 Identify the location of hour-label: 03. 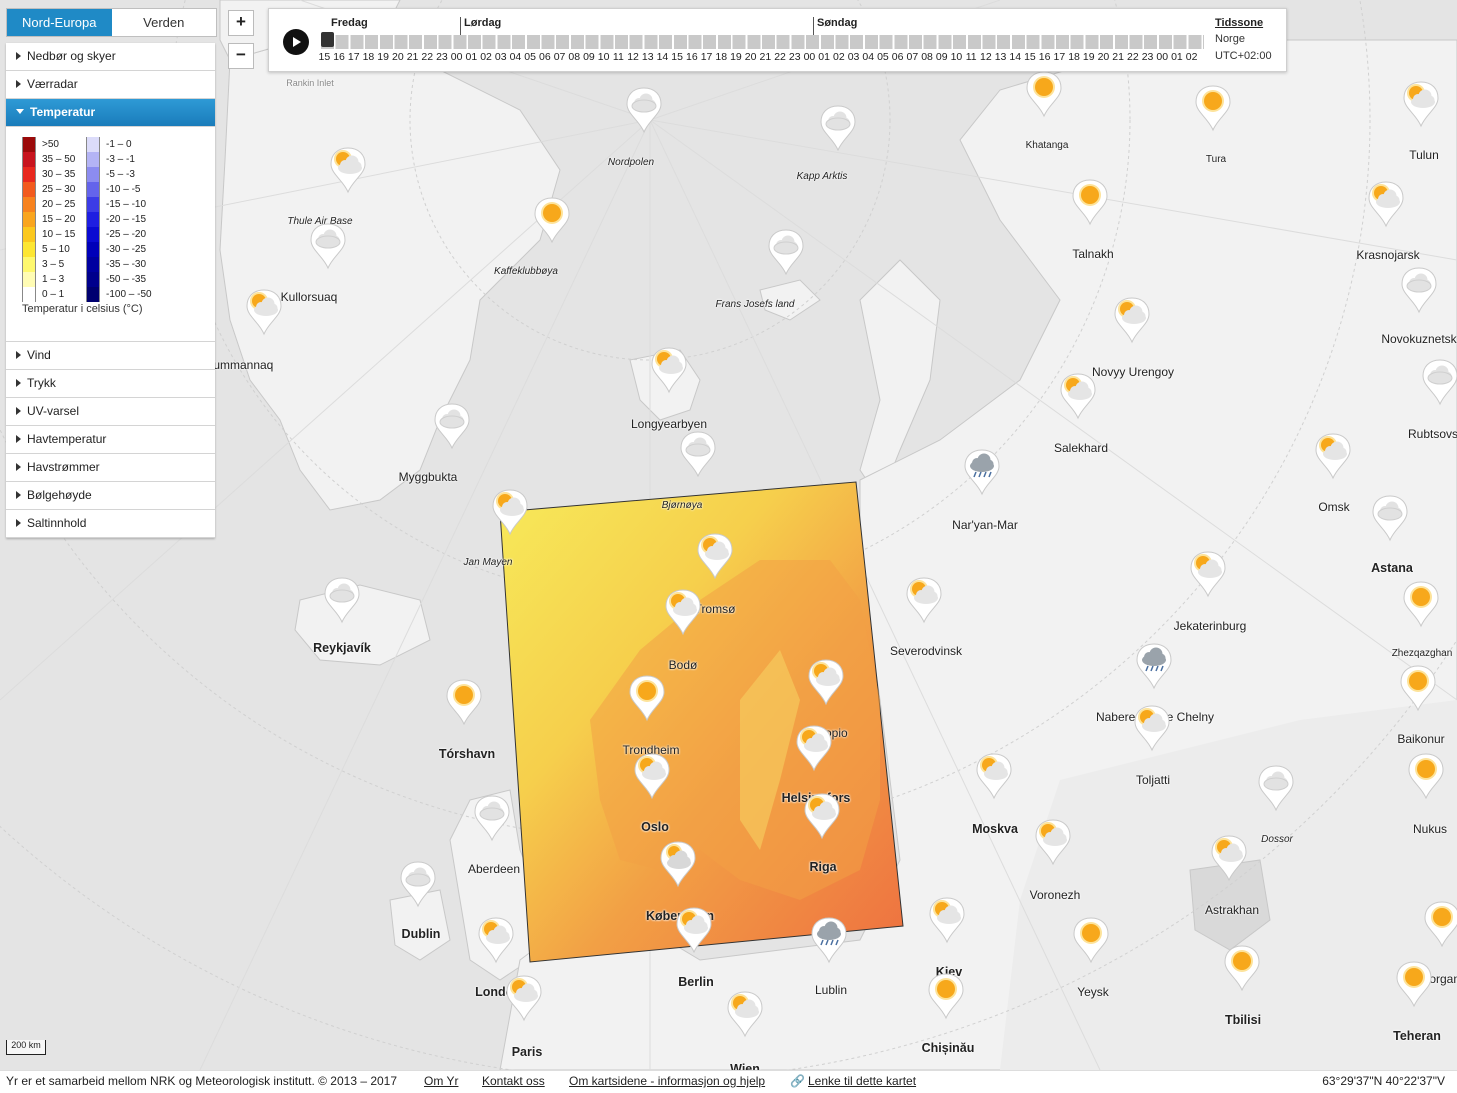
(500, 57).